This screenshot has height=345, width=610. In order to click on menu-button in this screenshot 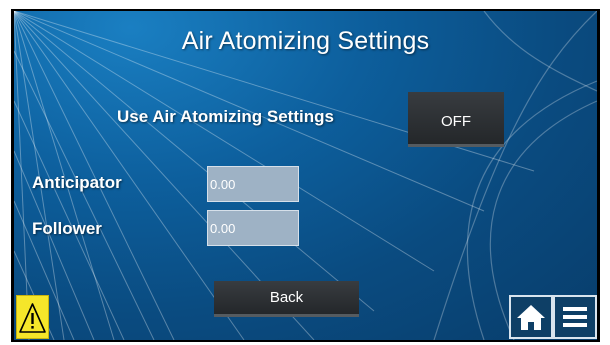, I will do `click(575, 317)`.